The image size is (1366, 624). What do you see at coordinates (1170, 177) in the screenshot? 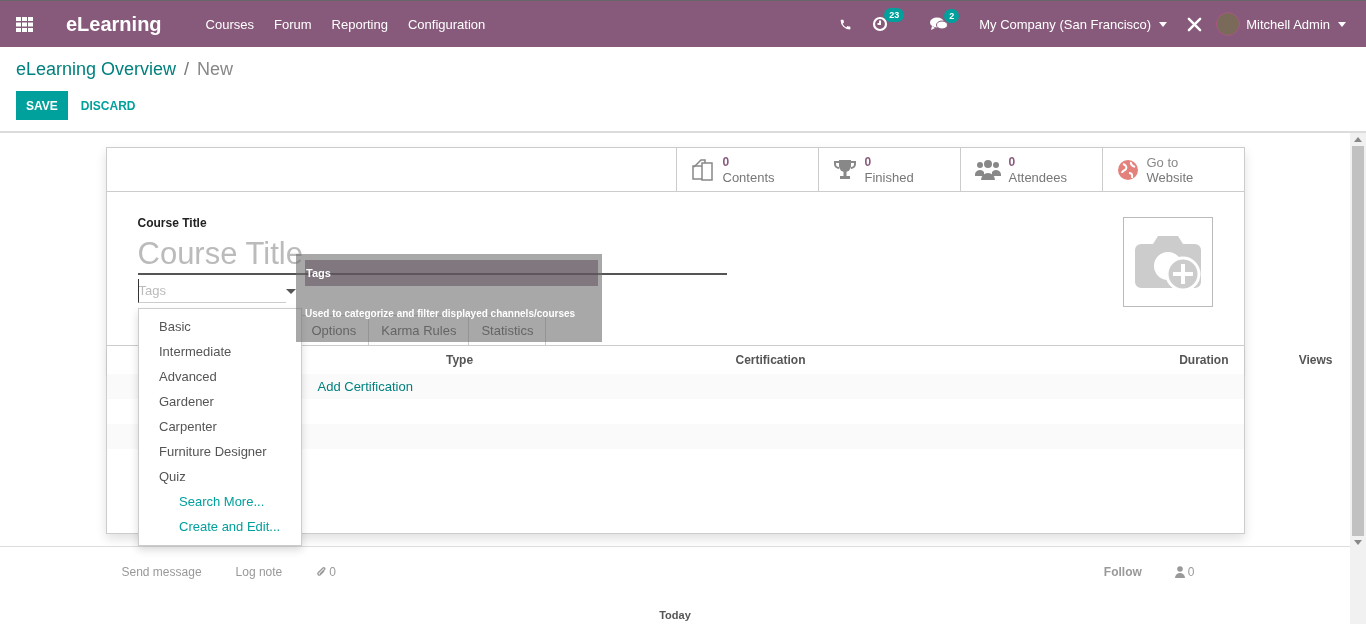
I see `stat-label: Website` at bounding box center [1170, 177].